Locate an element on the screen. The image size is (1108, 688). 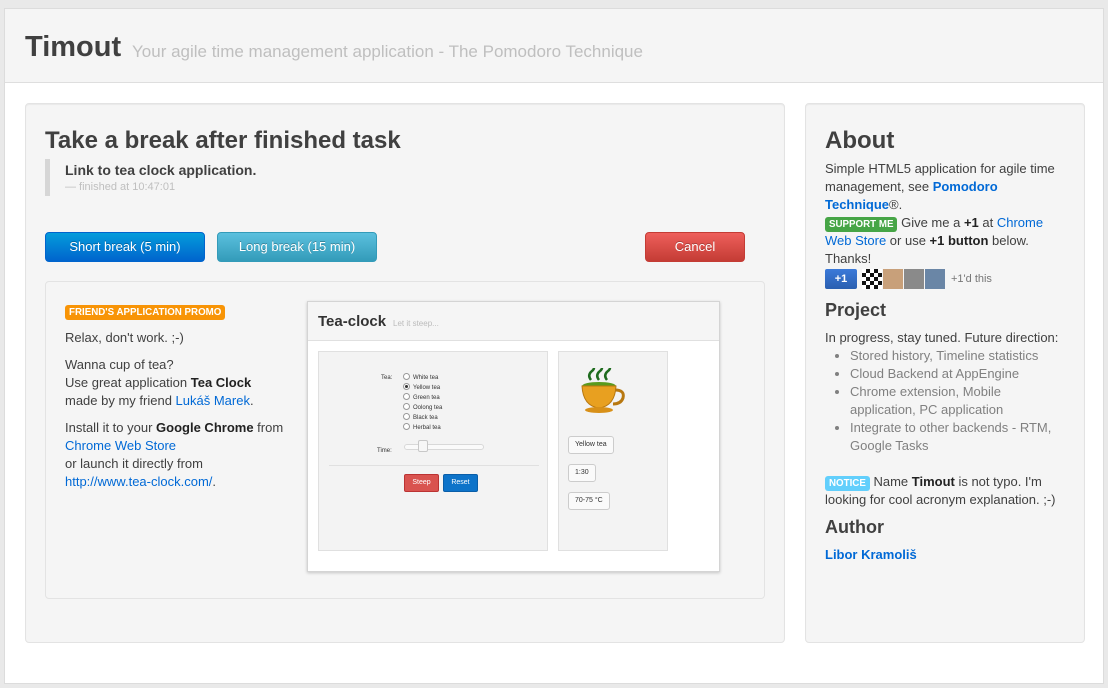
tea-option: Green tea is located at coordinates (422, 397).